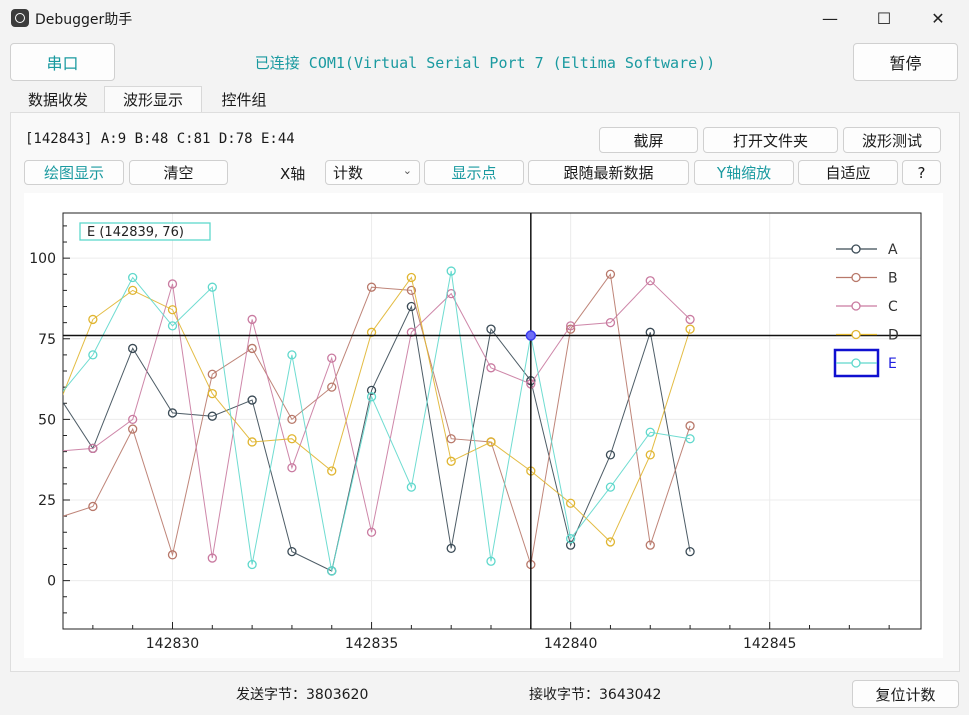 This screenshot has width=969, height=715. I want to click on series-point-A, so click(53, 387).